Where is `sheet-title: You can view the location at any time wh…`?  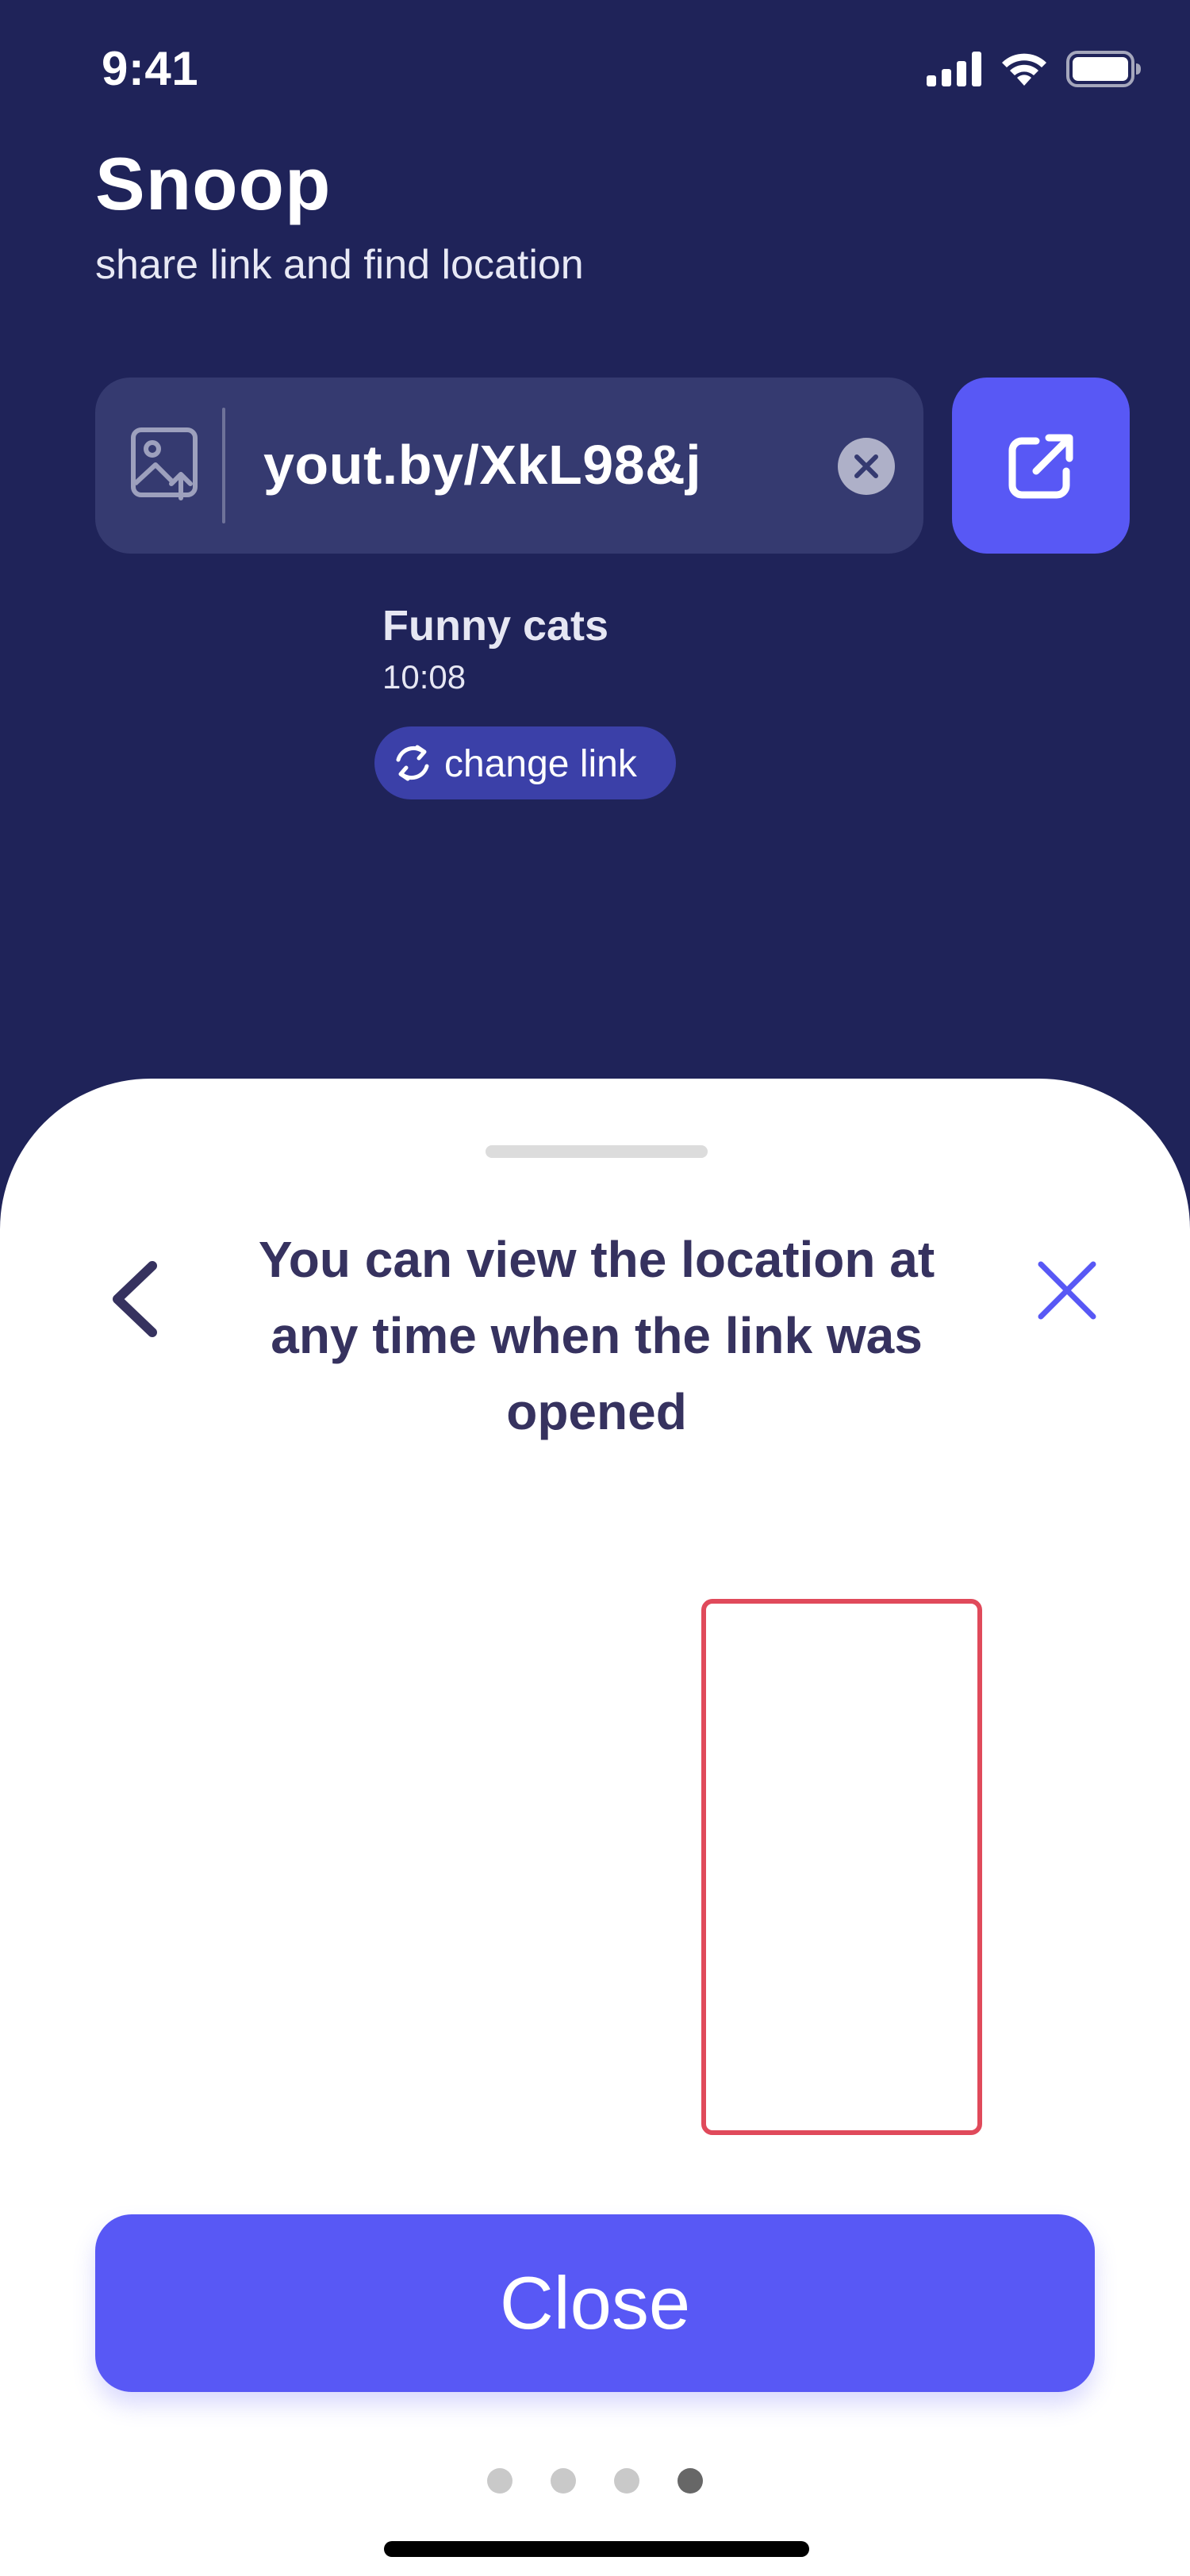
sheet-title: You can view the location at any time wh… is located at coordinates (596, 1336).